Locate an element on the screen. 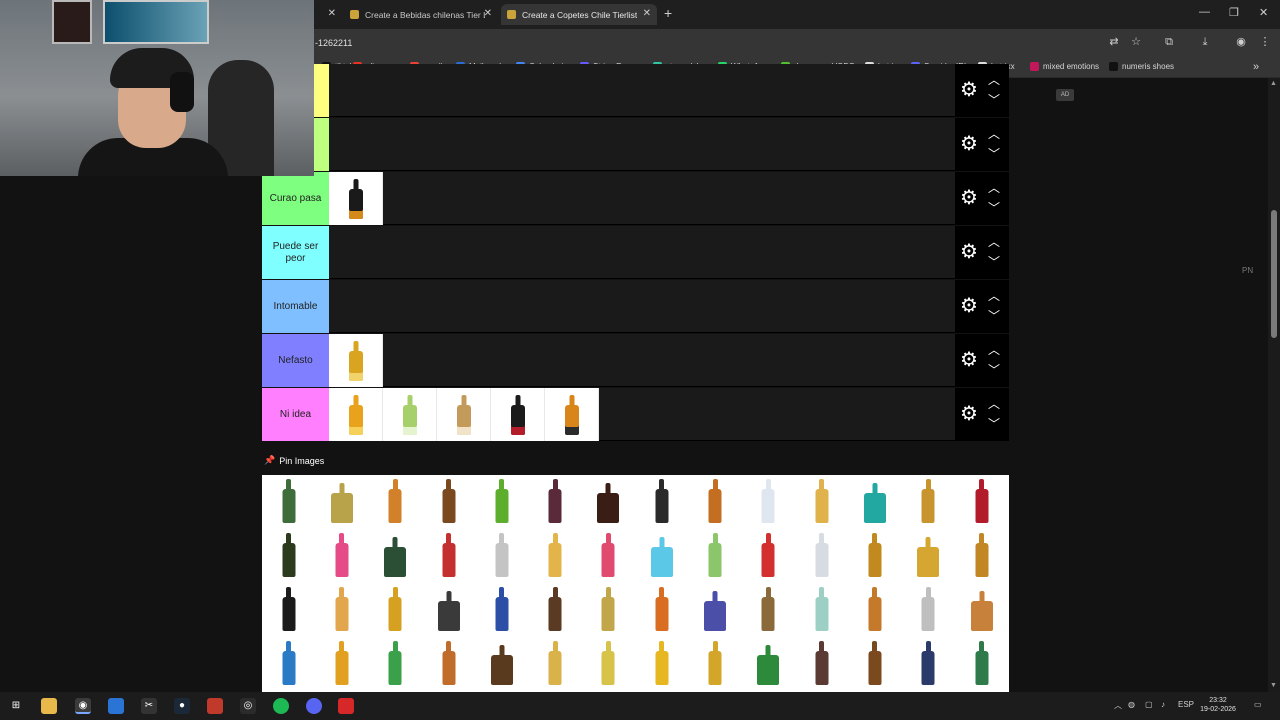 This screenshot has width=1280, height=720. translate-icon: ⇄ is located at coordinates (1114, 42).